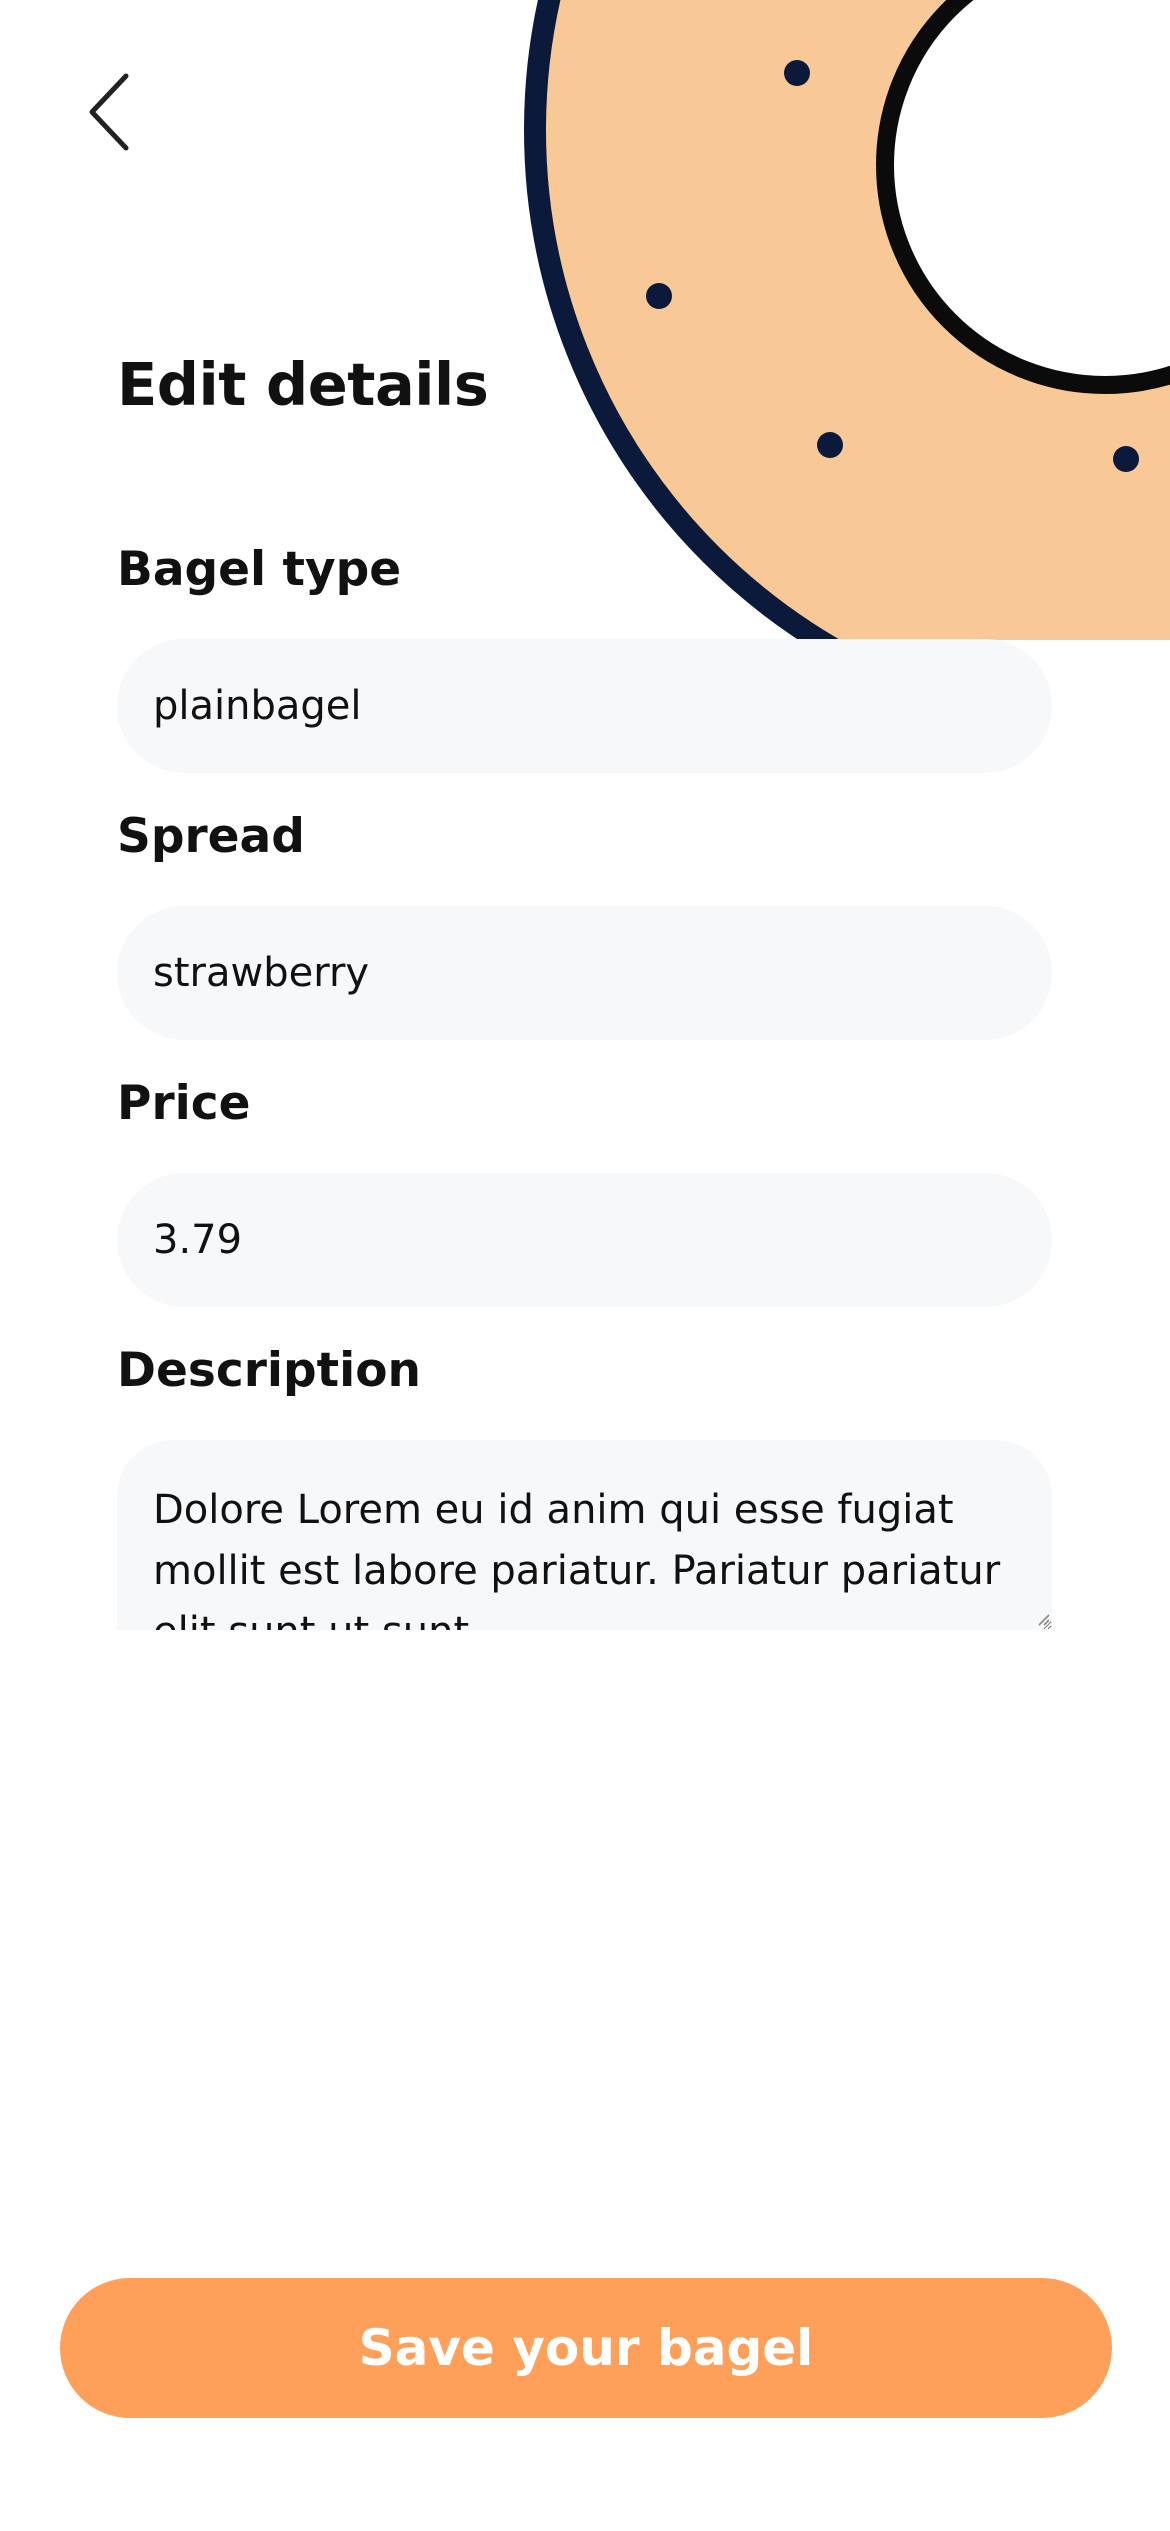 This screenshot has height=2531, width=1170. I want to click on price-label: Price, so click(184, 1103).